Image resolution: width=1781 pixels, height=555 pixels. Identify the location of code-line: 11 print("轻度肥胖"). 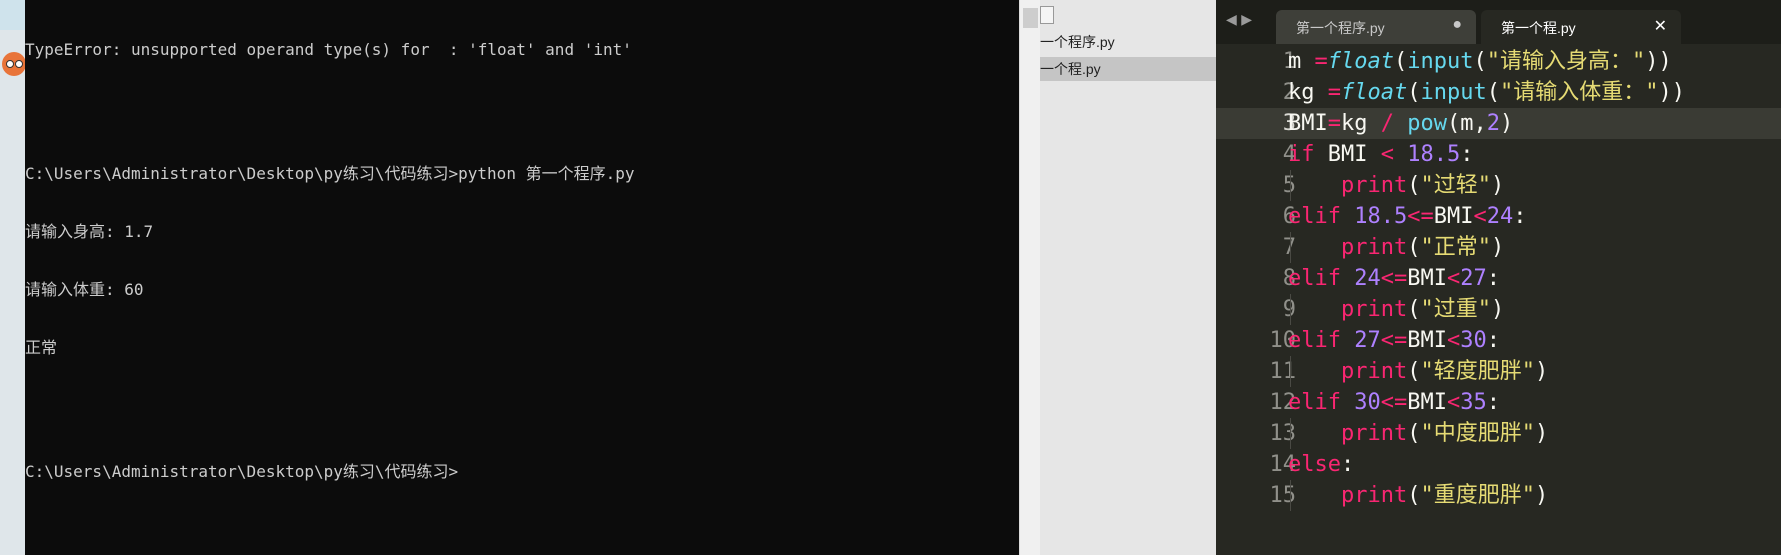
(1498, 371).